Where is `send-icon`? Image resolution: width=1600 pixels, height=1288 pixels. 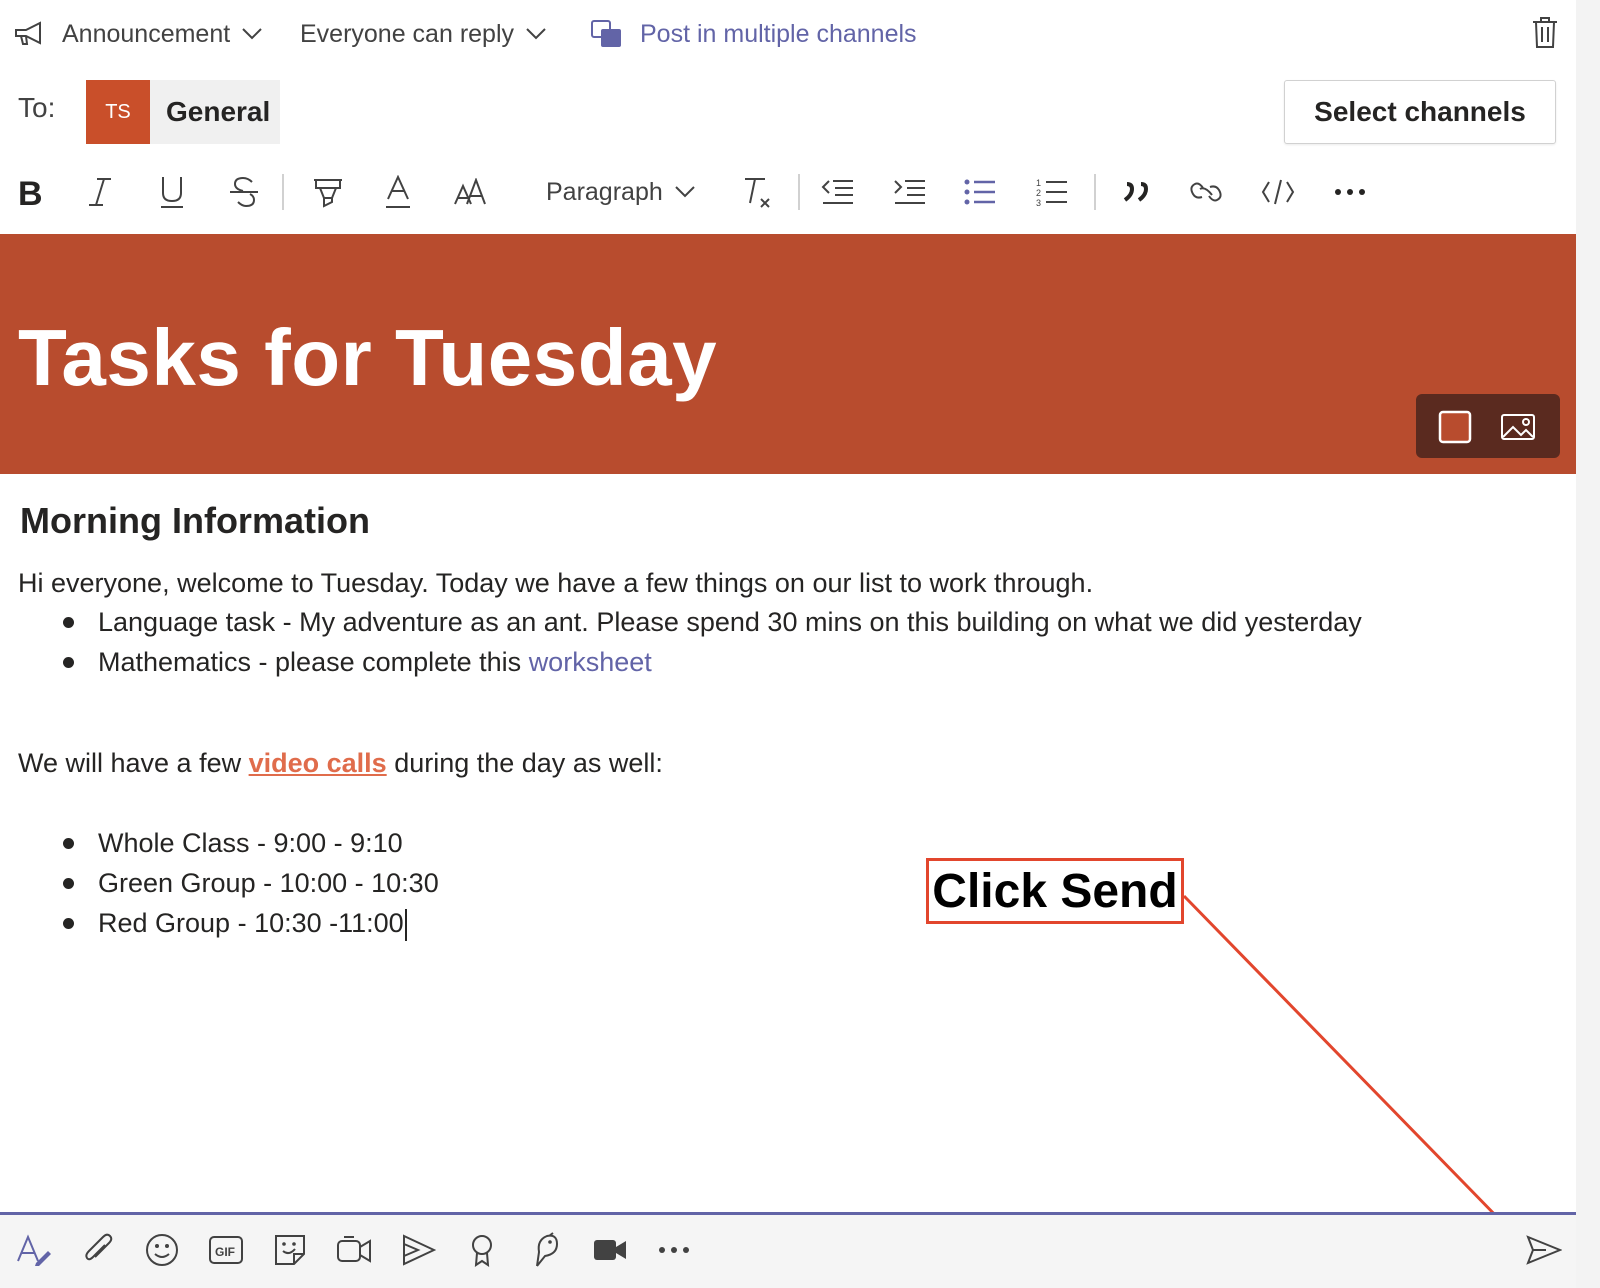
send-icon is located at coordinates (1544, 1250).